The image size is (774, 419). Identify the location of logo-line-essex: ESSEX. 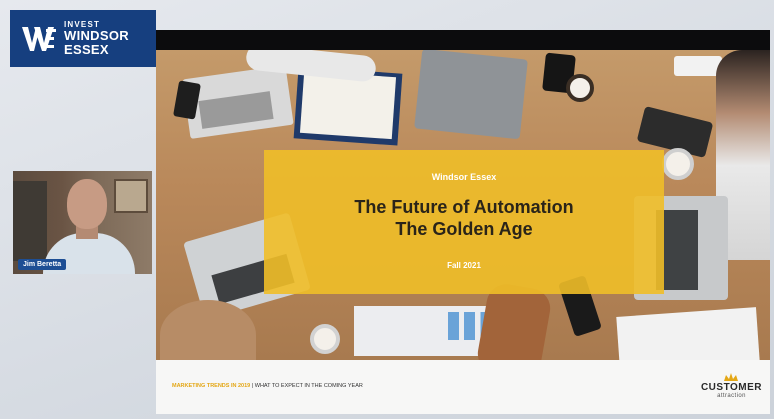
(86, 49).